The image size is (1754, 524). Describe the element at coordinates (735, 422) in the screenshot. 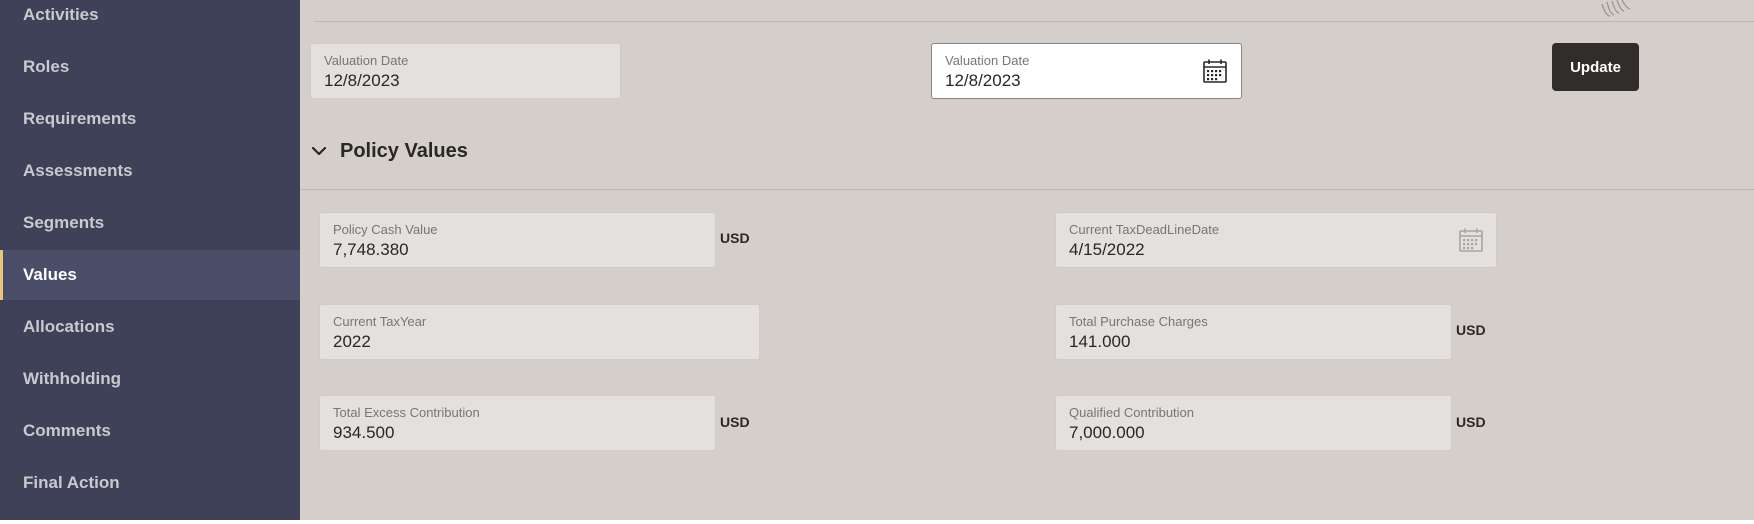

I see `total-excess-contribution-unit: USD` at that location.